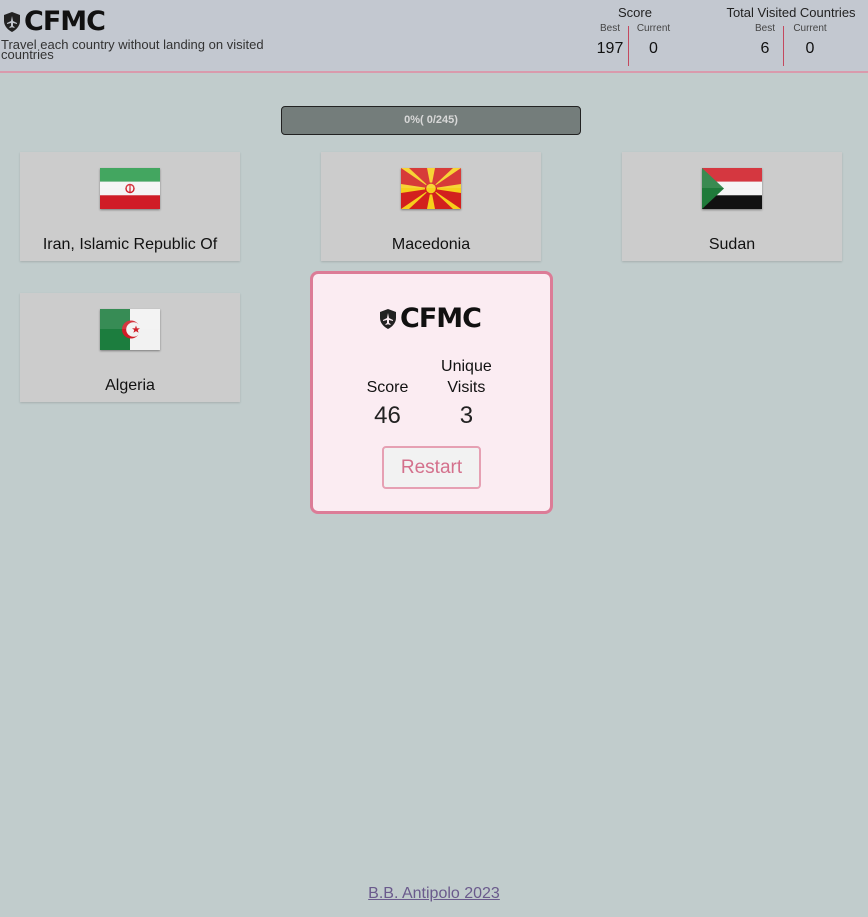  Describe the element at coordinates (732, 188) in the screenshot. I see `sudan-flag-icon` at that location.